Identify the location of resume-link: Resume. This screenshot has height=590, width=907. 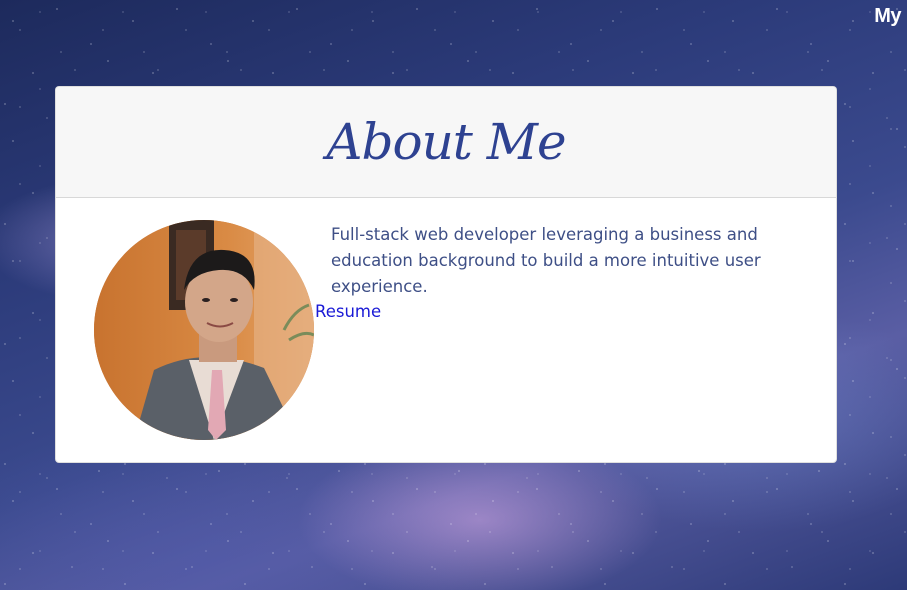
(348, 311).